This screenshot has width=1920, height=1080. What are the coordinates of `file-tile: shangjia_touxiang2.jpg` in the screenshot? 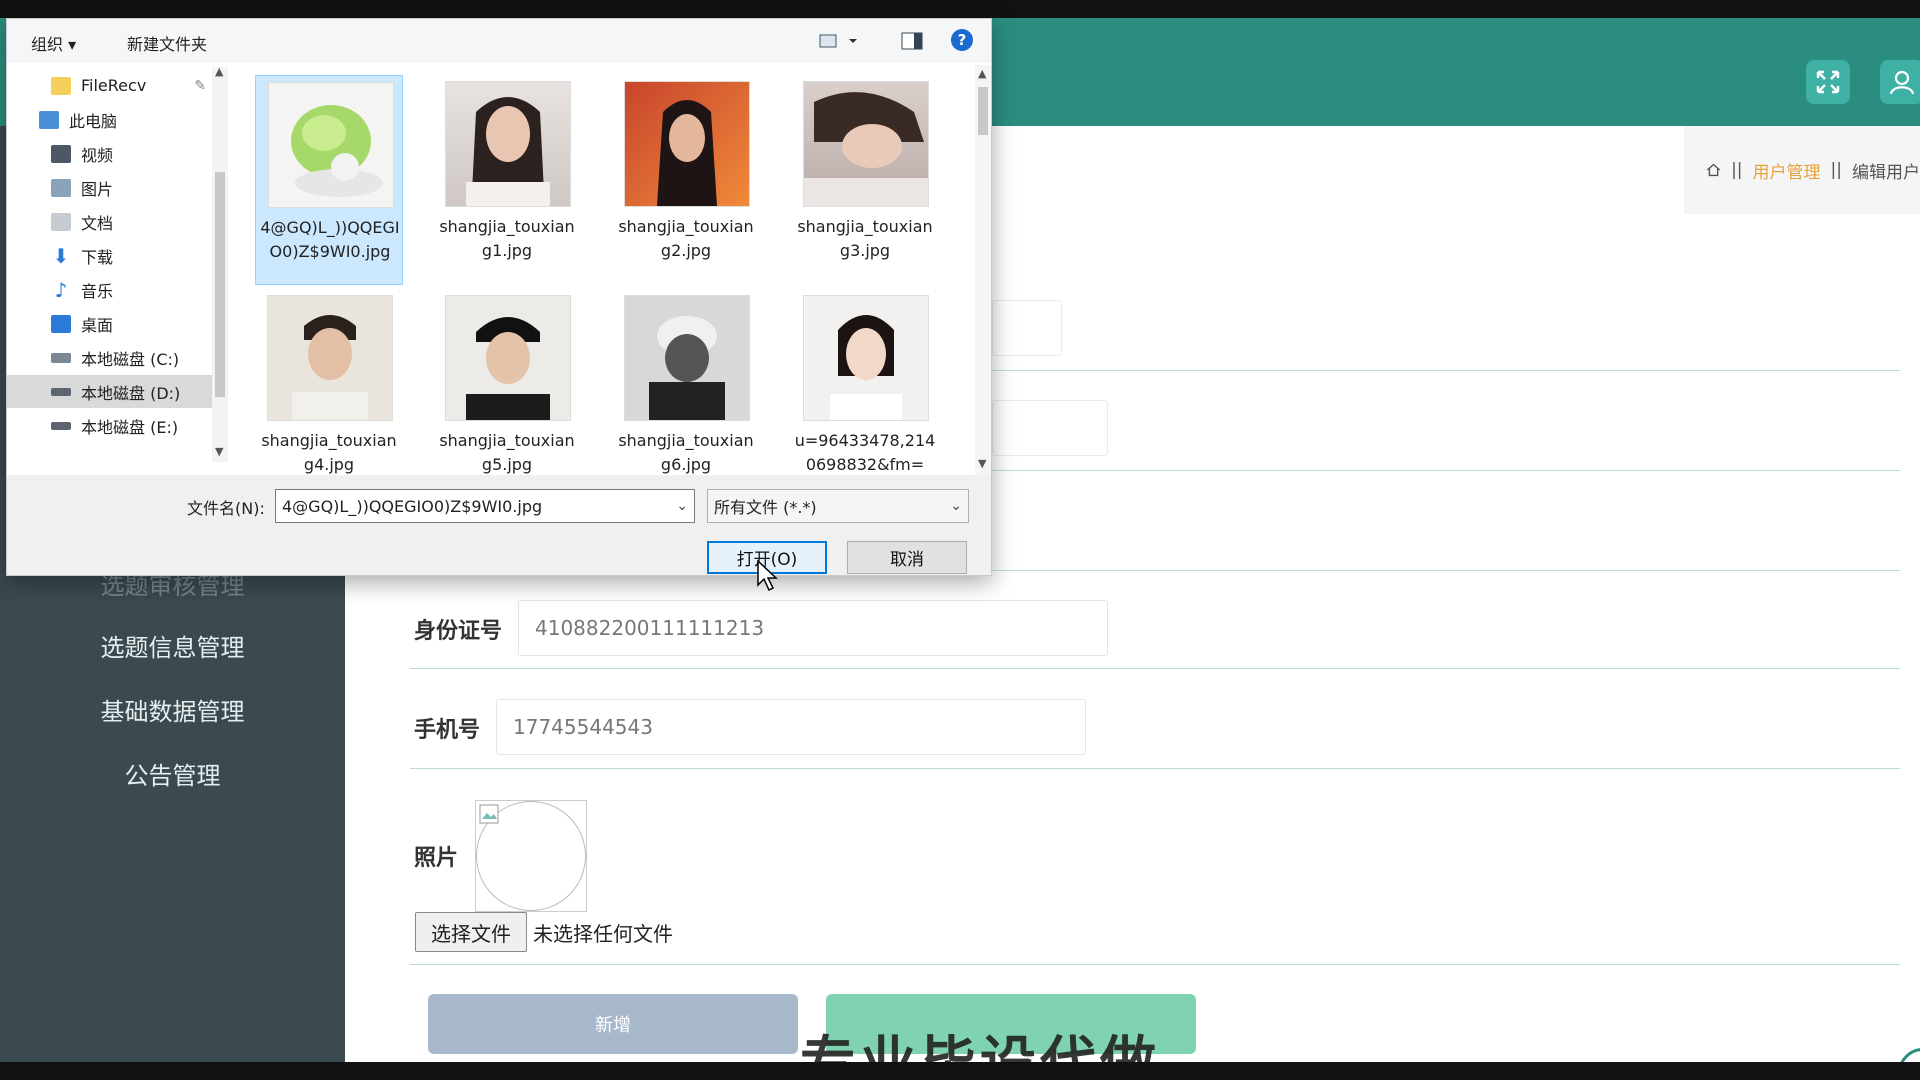 It's located at (686, 180).